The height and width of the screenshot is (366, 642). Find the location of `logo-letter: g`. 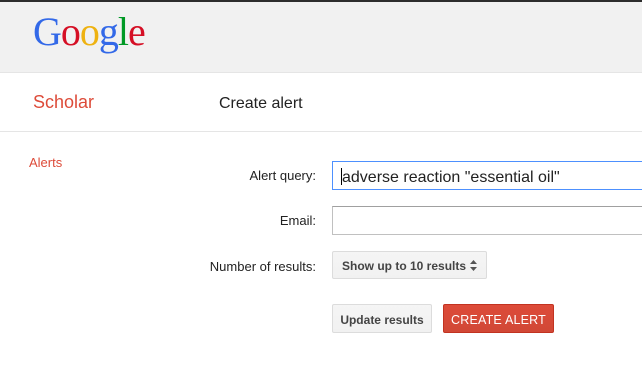

logo-letter: g is located at coordinates (108, 31).